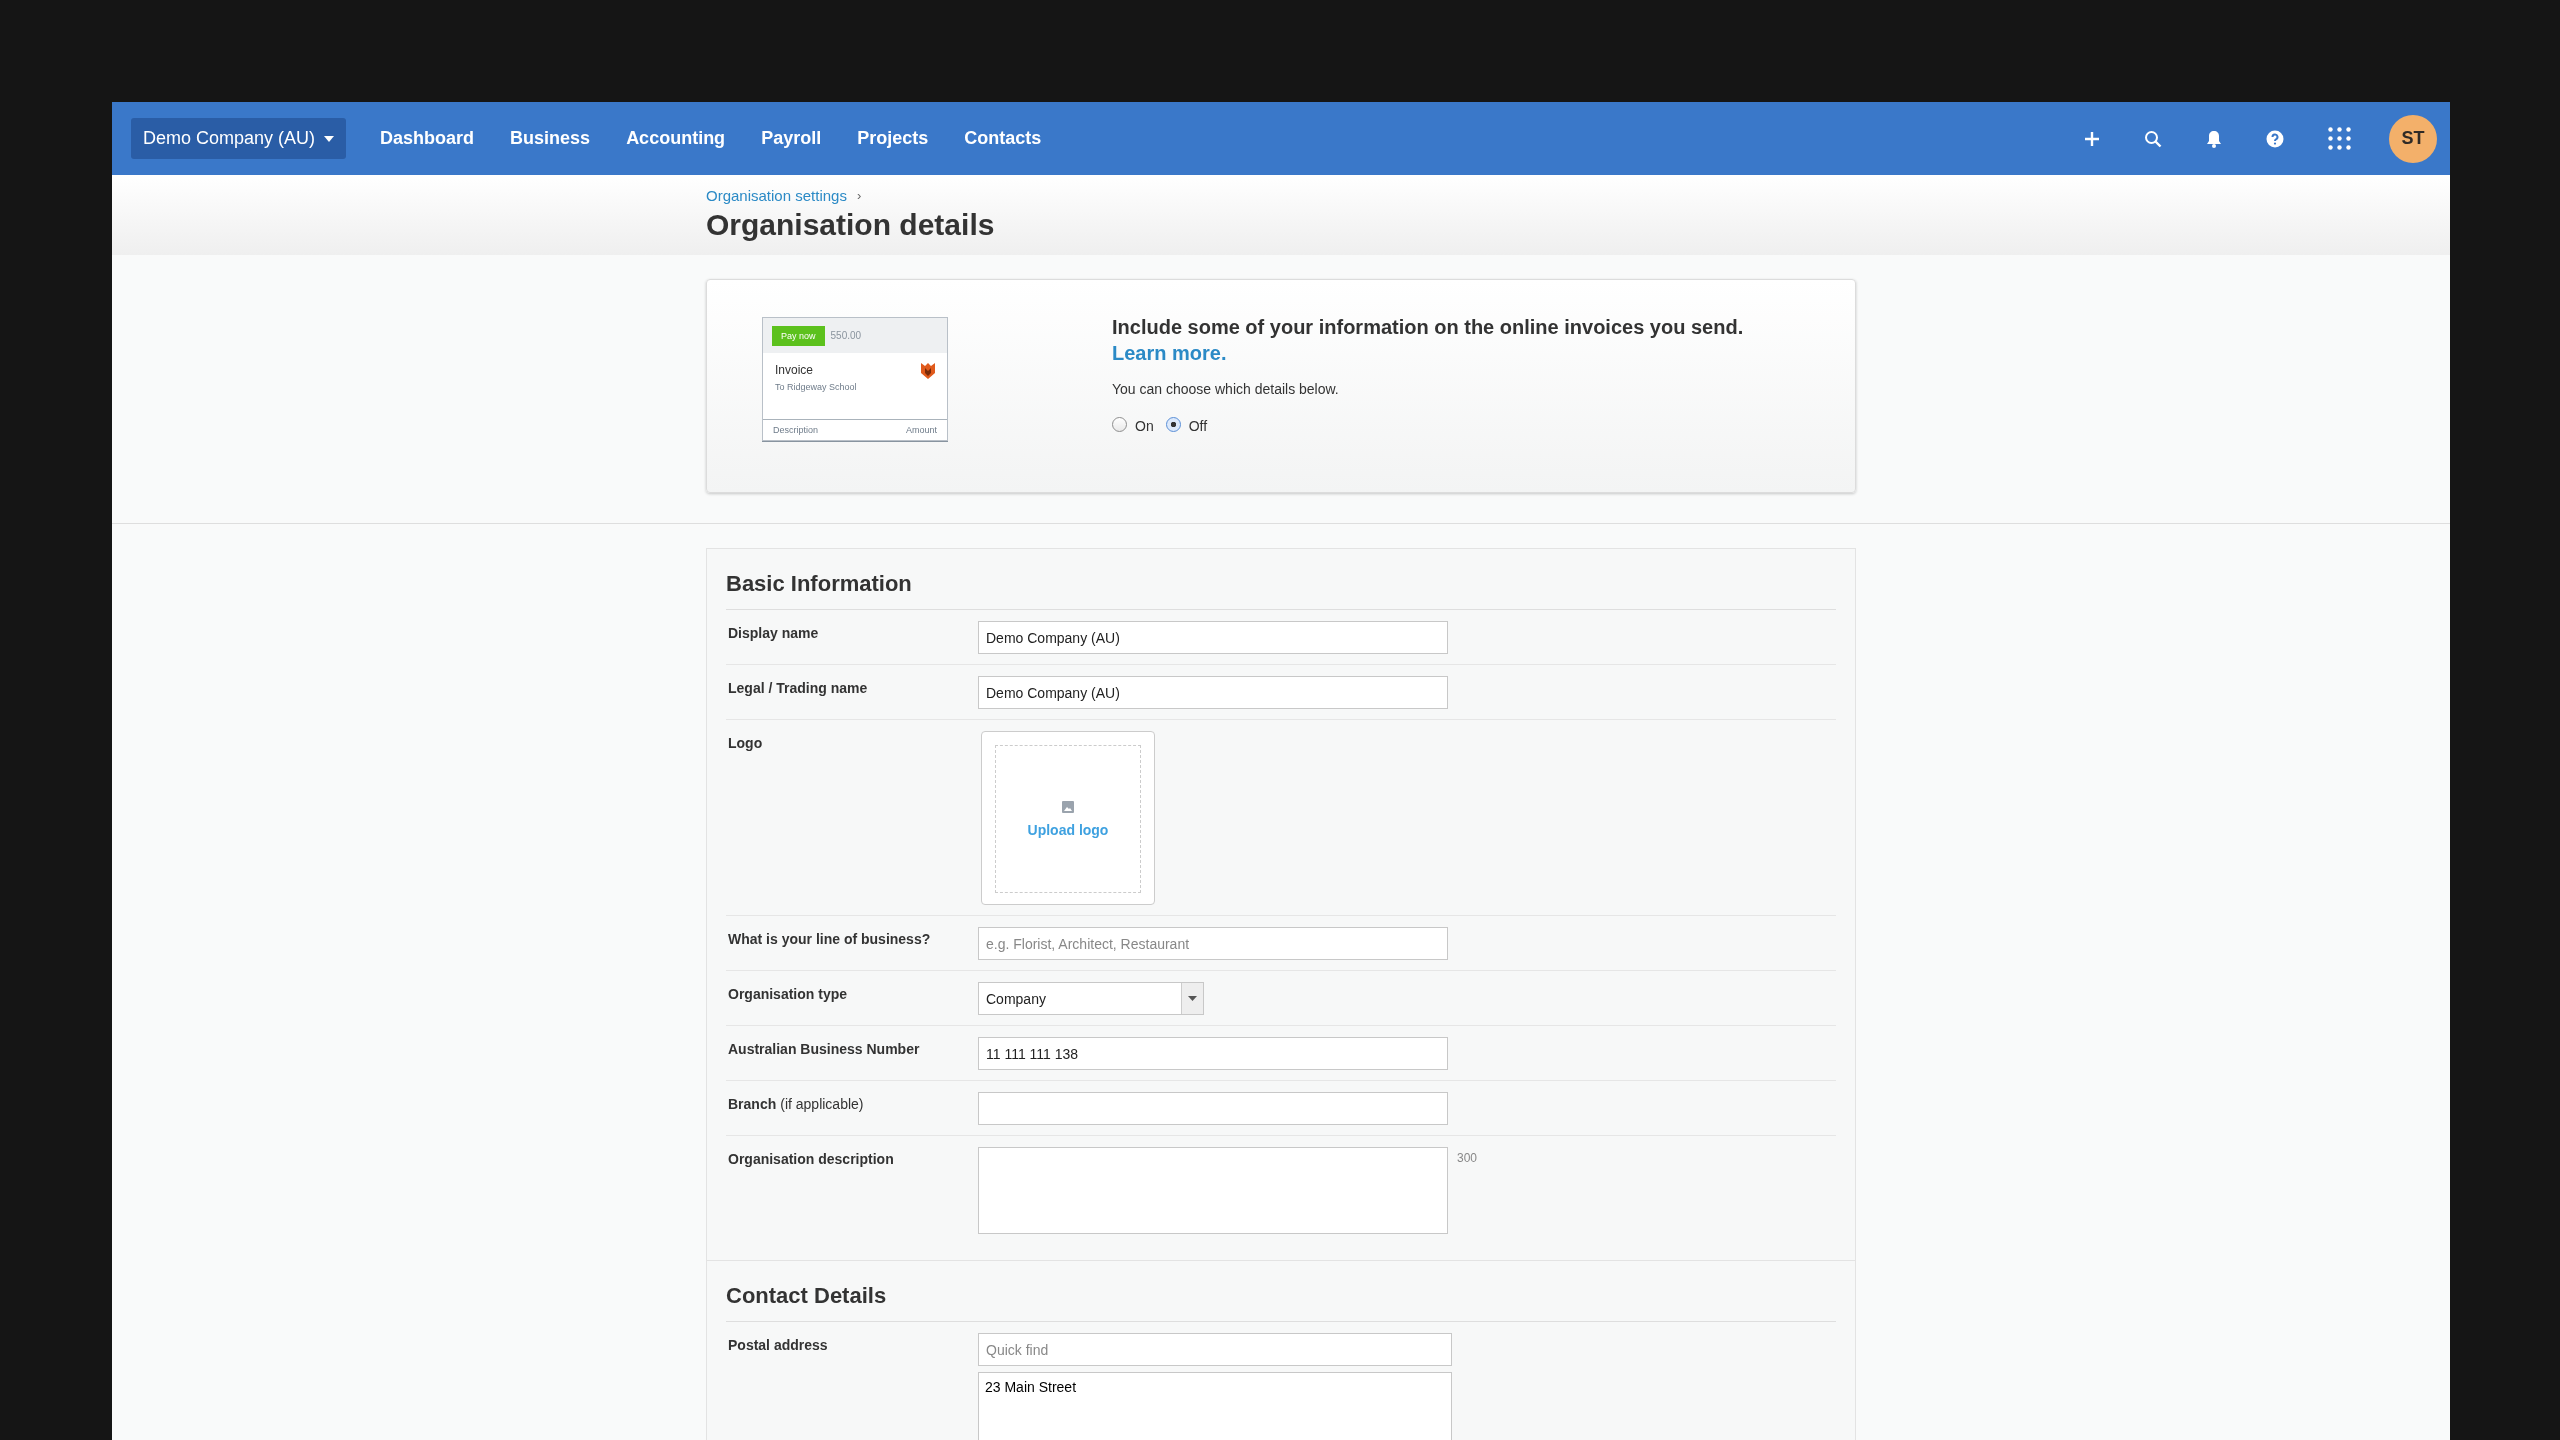  Describe the element at coordinates (745, 743) in the screenshot. I see `field-label: Logo` at that location.